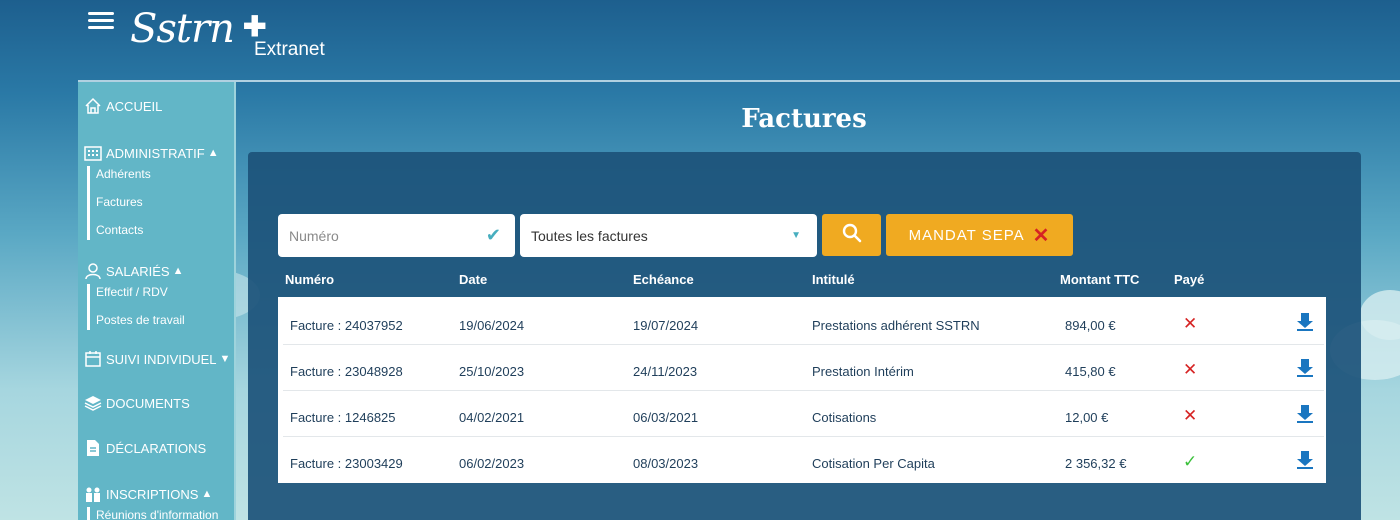 The width and height of the screenshot is (1400, 520). What do you see at coordinates (123, 231) in the screenshot?
I see `submenu-item-contacts: Contacts` at bounding box center [123, 231].